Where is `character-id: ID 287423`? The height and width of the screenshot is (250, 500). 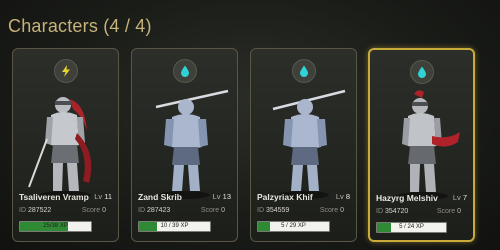 character-id: ID 287423 is located at coordinates (154, 210).